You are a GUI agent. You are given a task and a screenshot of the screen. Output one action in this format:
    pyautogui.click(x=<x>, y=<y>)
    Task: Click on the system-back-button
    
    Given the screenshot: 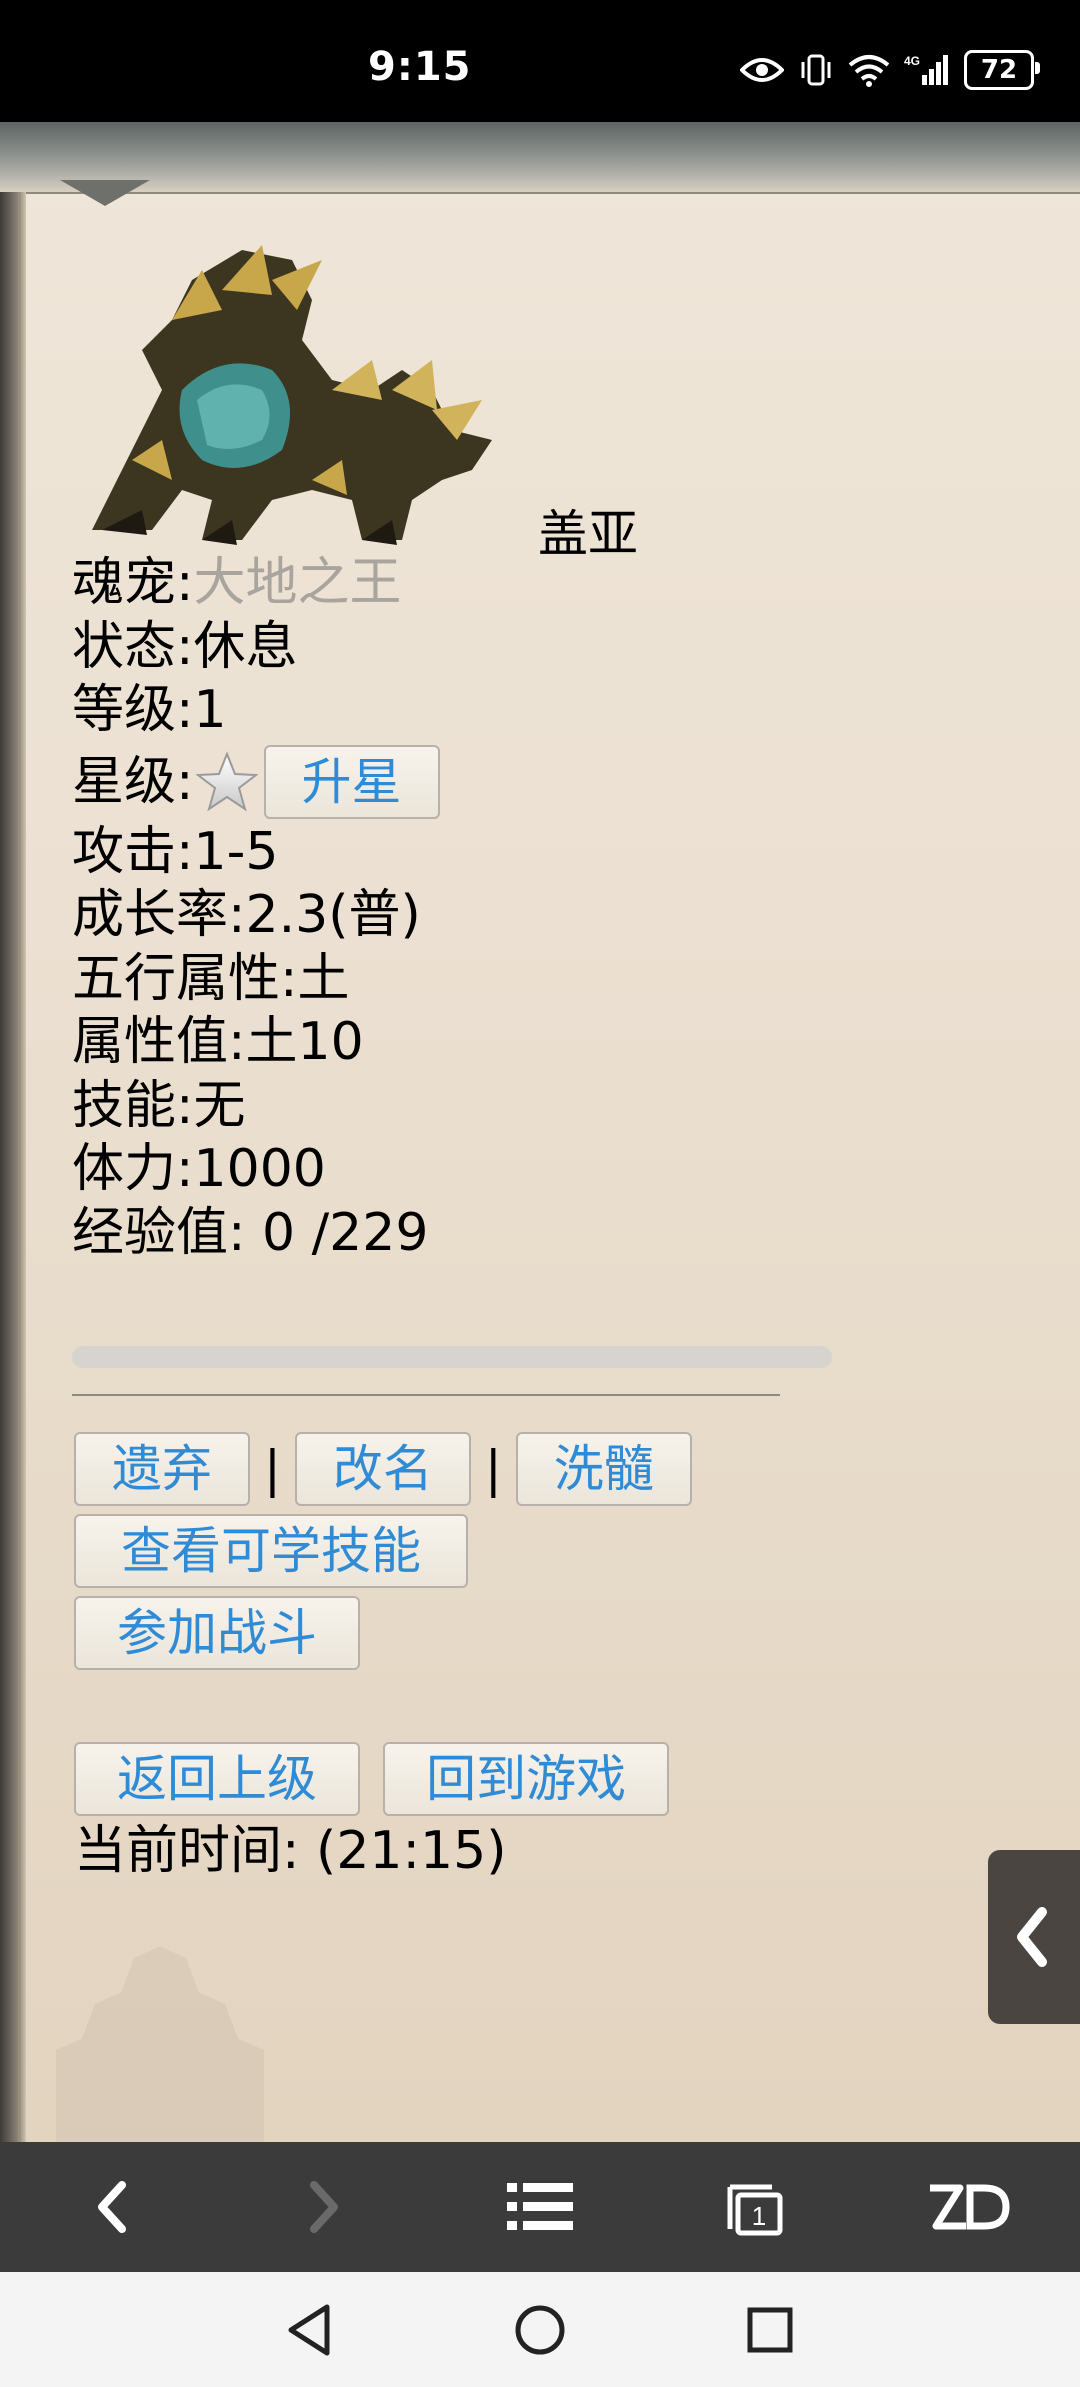 What is the action you would take?
    pyautogui.click(x=310, y=2329)
    